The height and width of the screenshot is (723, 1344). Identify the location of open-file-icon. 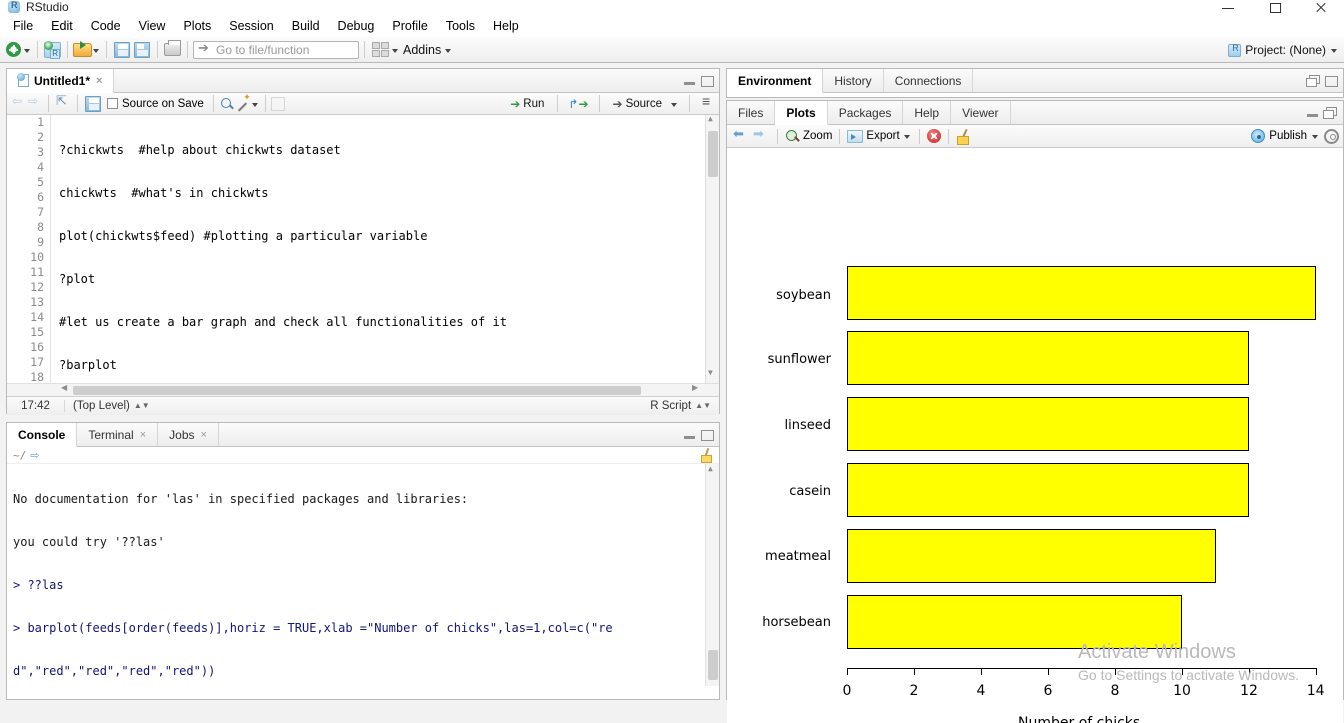
(82, 48).